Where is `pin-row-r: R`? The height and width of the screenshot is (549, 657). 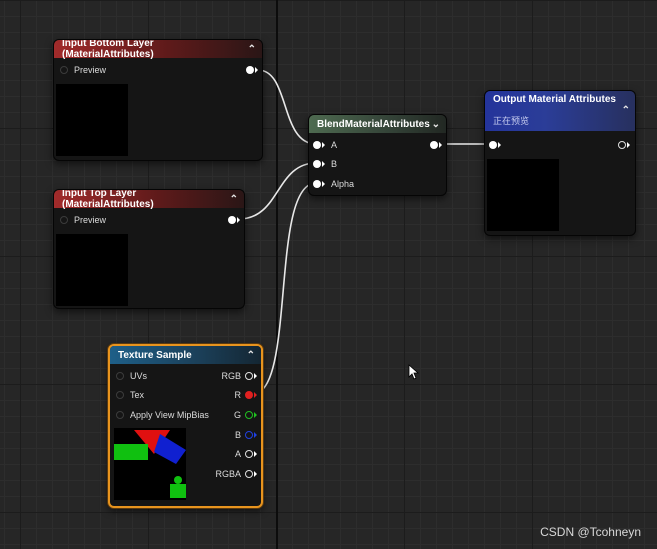
pin-row-r: R is located at coordinates (245, 395).